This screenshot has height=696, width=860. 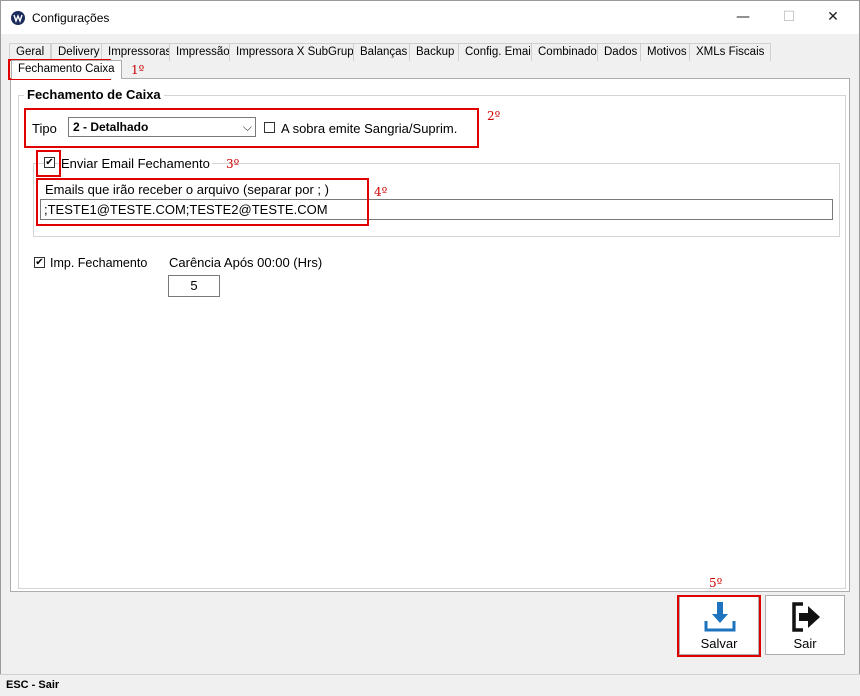 I want to click on annotation-label-1: 1º, so click(x=138, y=70).